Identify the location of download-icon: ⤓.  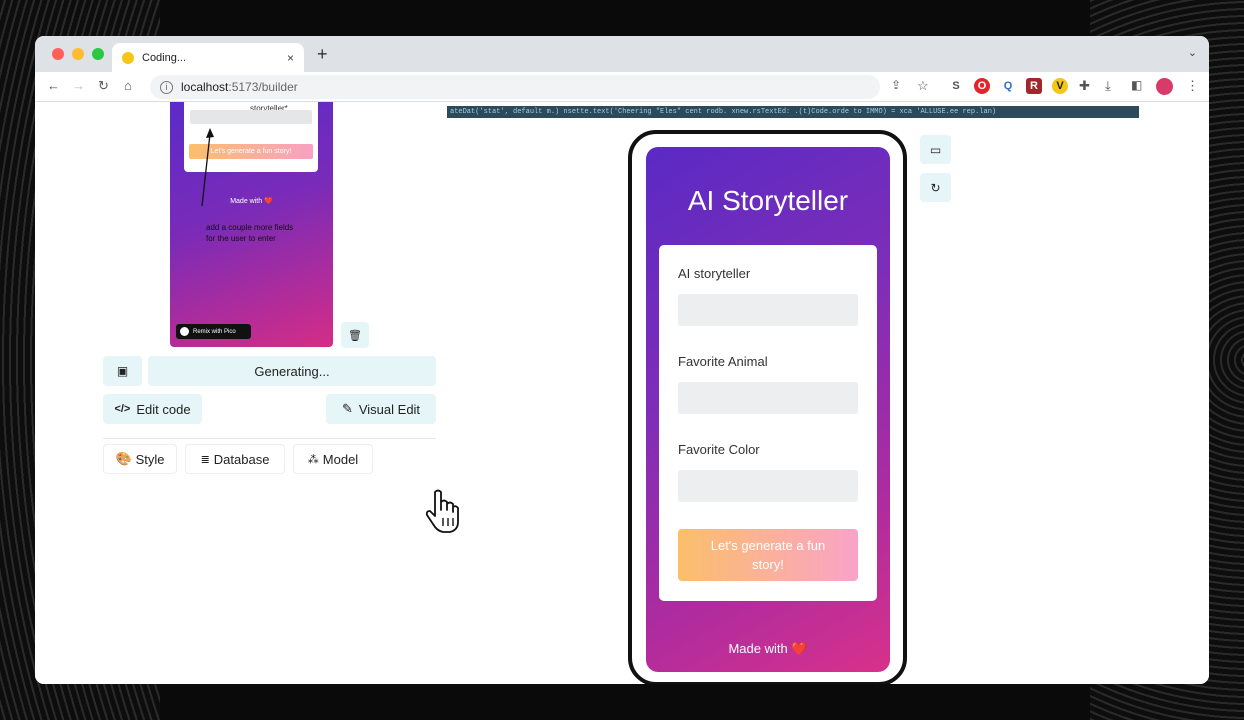
(1108, 86).